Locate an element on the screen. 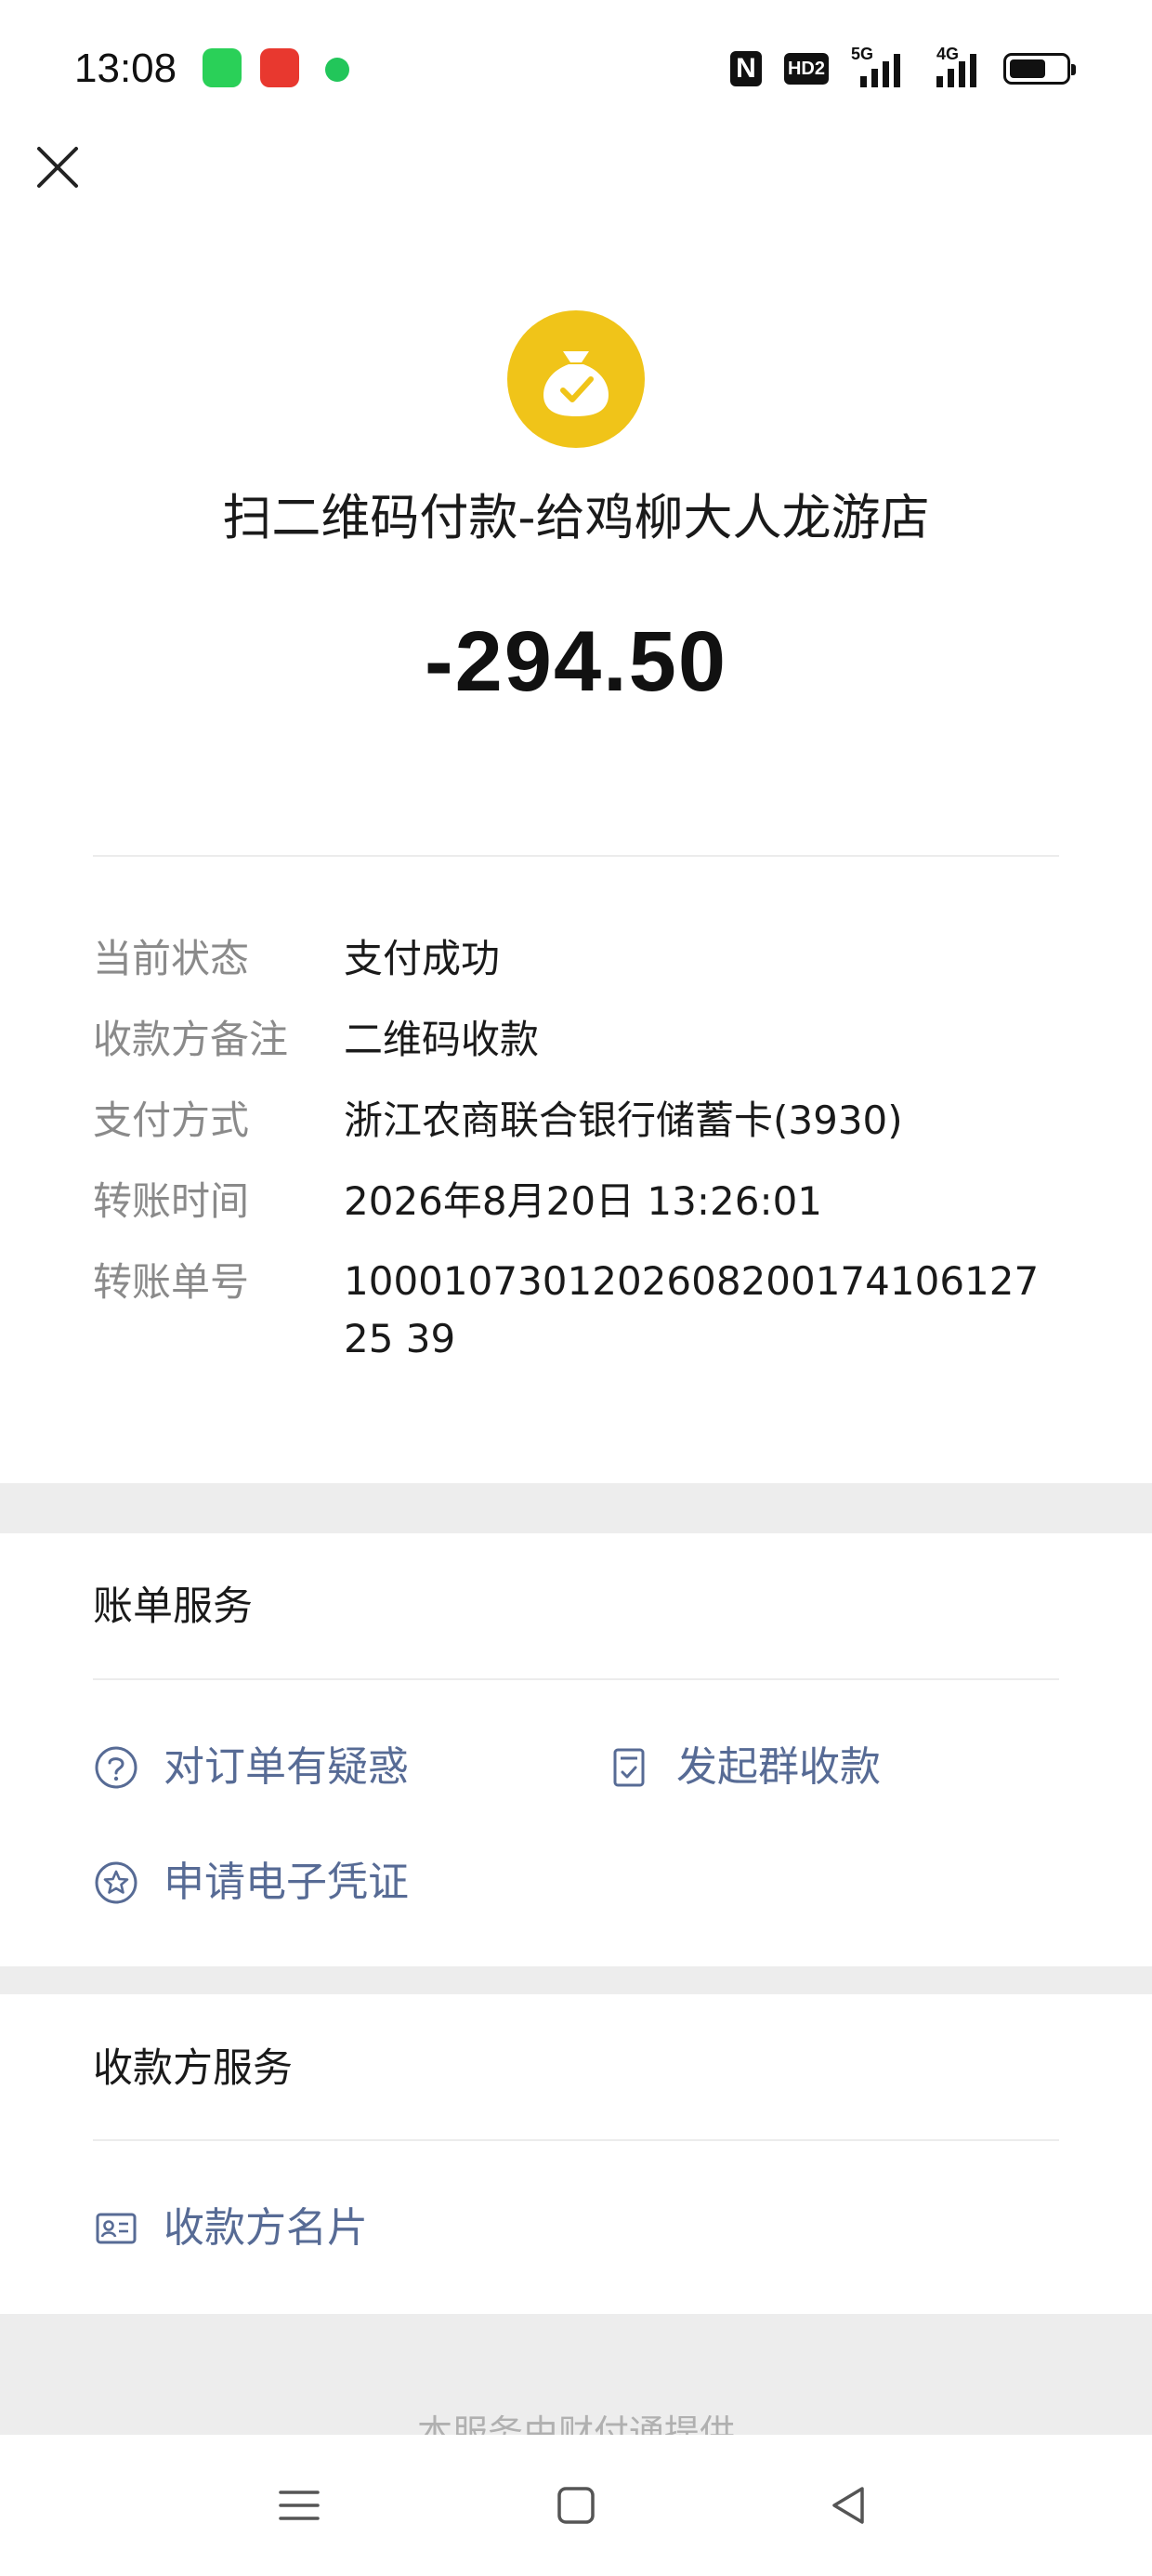 The image size is (1152, 2576). question-circle-icon is located at coordinates (116, 1767).